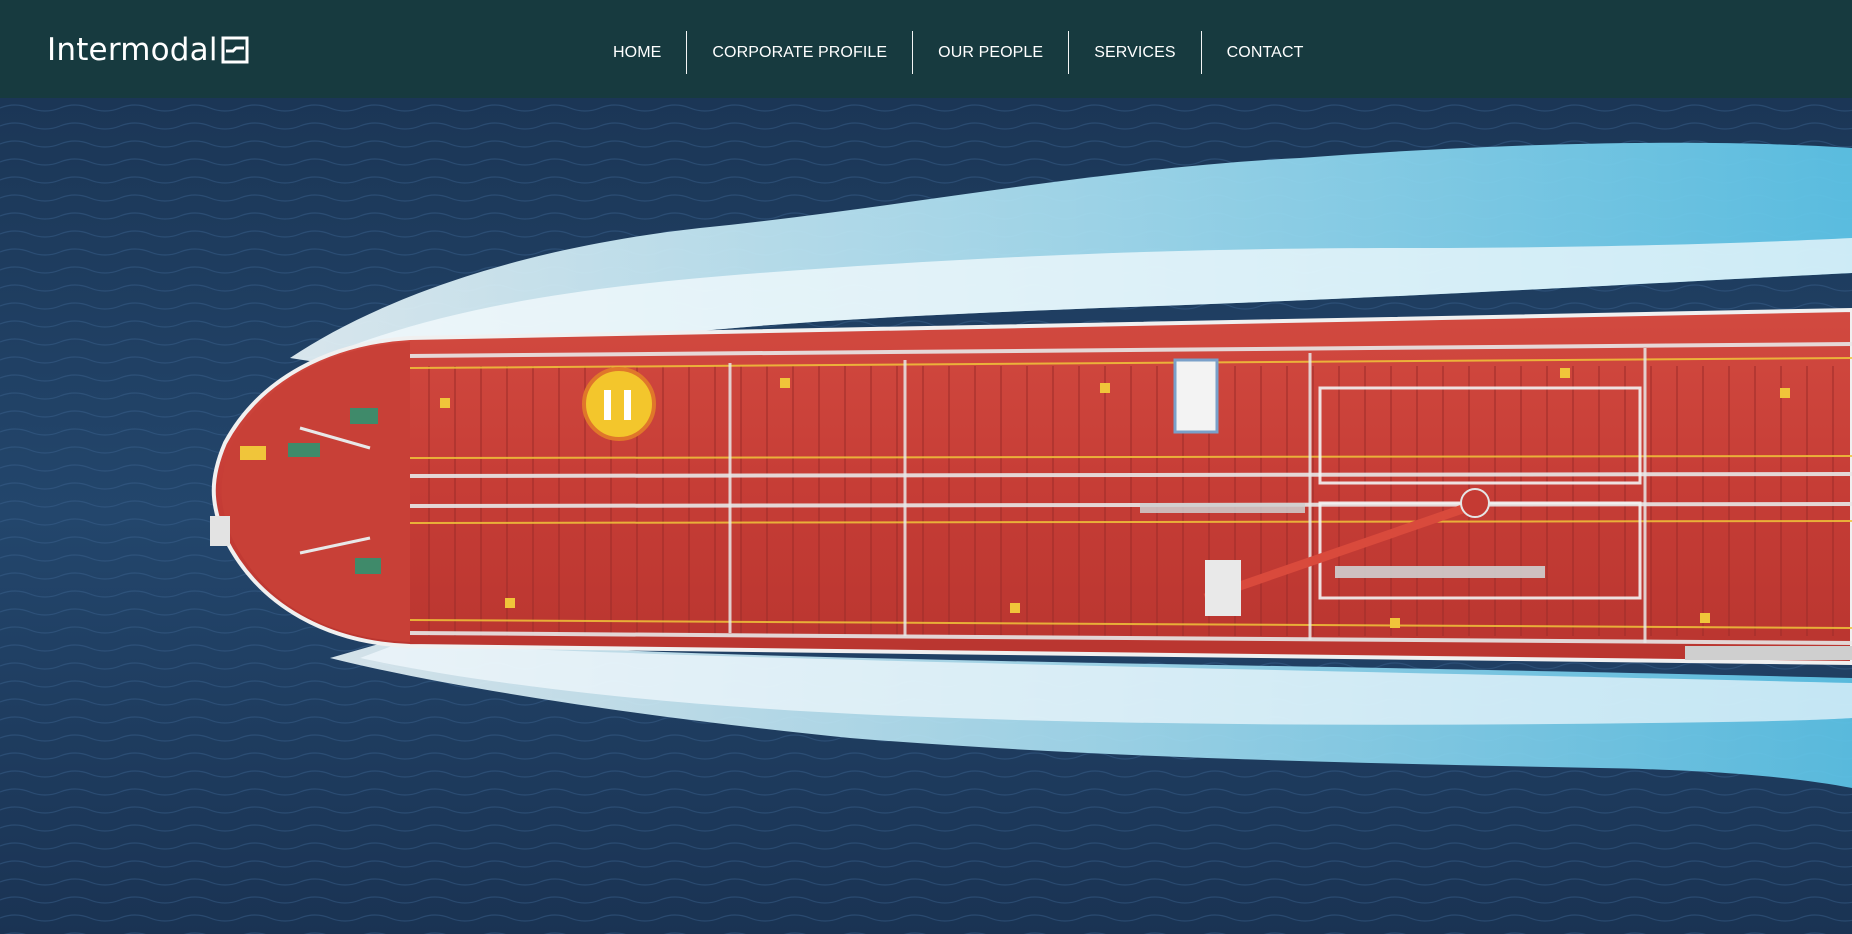  I want to click on folded-box-icon, so click(235, 50).